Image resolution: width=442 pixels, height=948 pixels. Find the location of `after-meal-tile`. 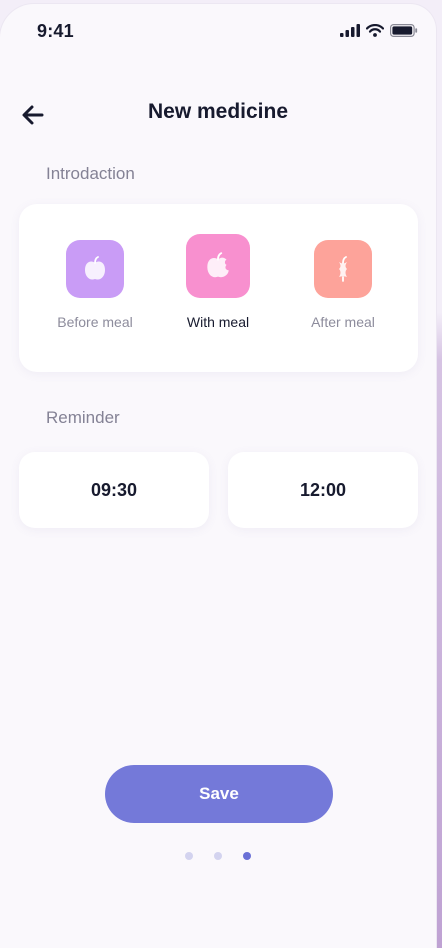

after-meal-tile is located at coordinates (343, 269).